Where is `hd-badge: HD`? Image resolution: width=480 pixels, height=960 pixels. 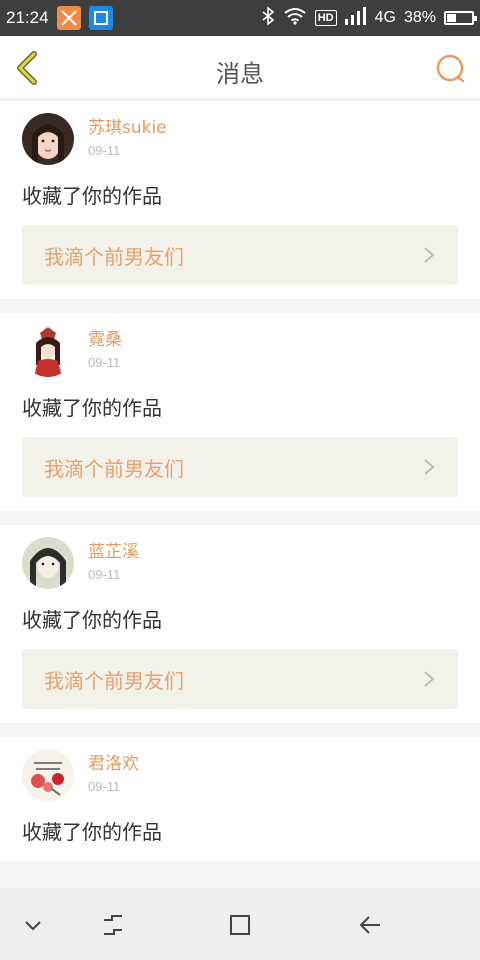
hd-badge: HD is located at coordinates (325, 18).